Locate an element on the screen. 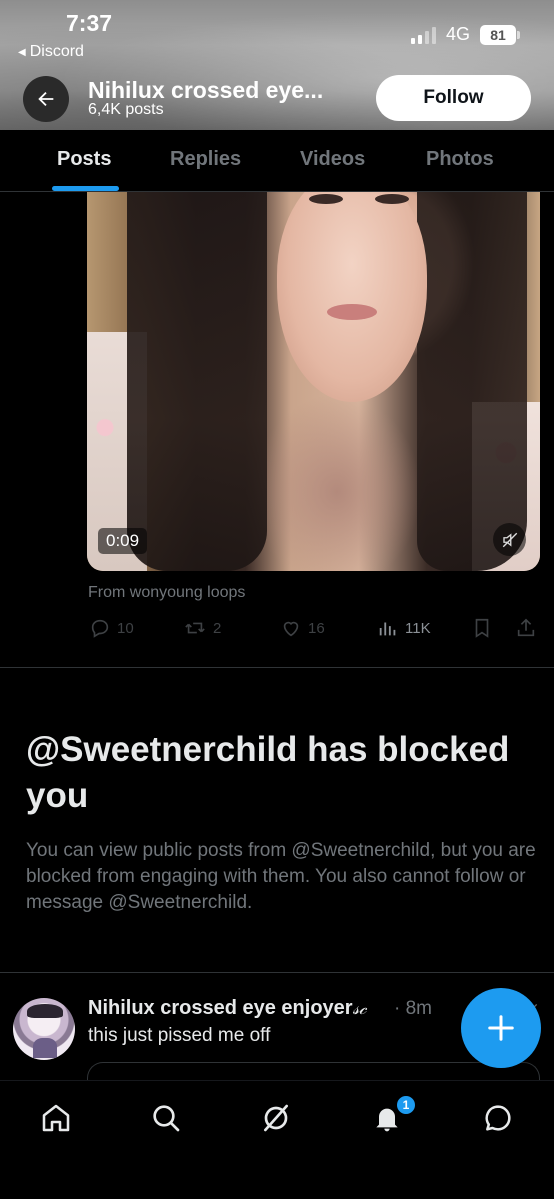 Image resolution: width=554 pixels, height=1199 pixels. back-triangle-icon: ◀ is located at coordinates (22, 52).